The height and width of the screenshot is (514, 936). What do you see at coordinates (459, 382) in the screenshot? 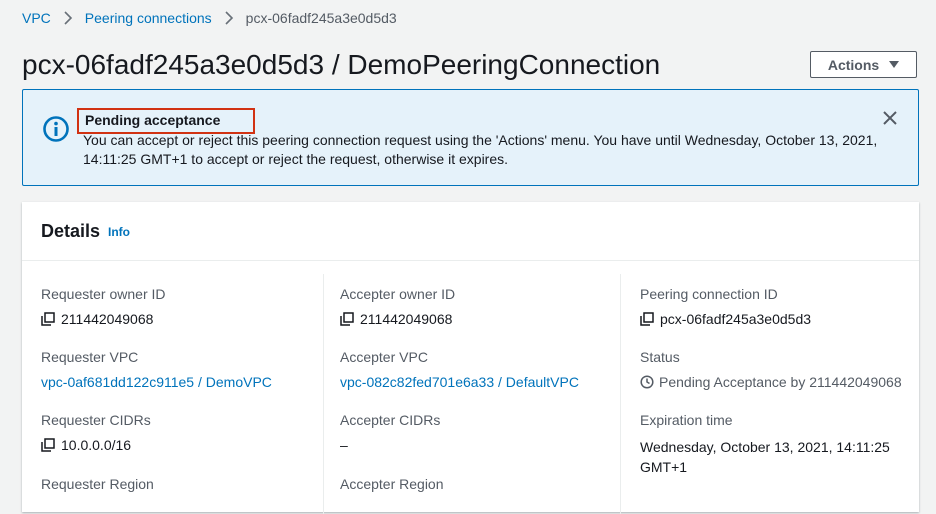
I see `accepter-vpc-link: vpc-082c82fed701e6a33 / DefaultVPC` at bounding box center [459, 382].